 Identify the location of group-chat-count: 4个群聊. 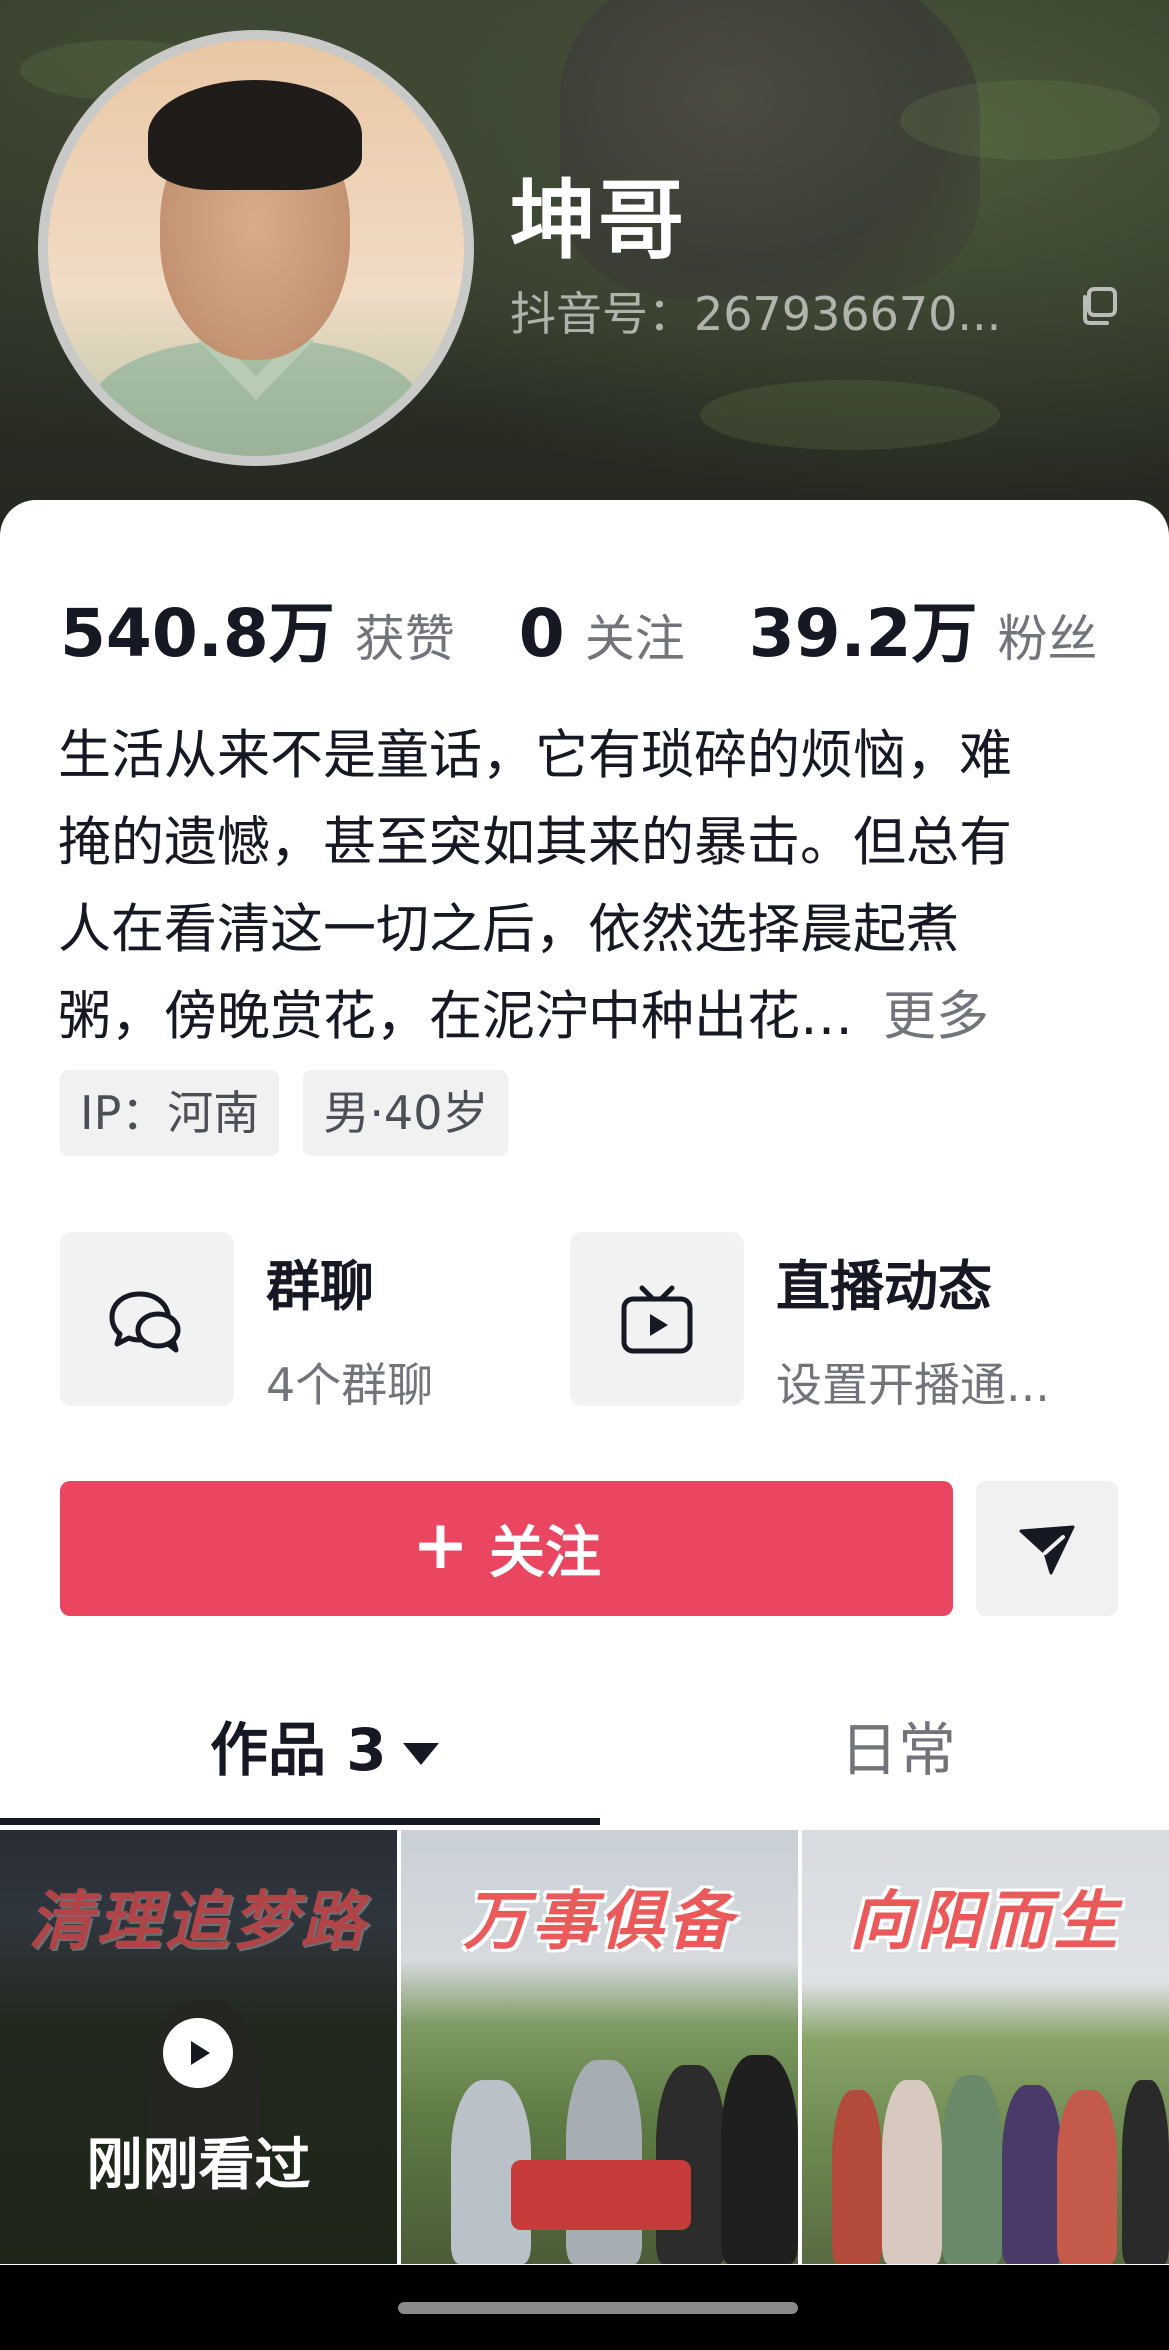
(350, 1385).